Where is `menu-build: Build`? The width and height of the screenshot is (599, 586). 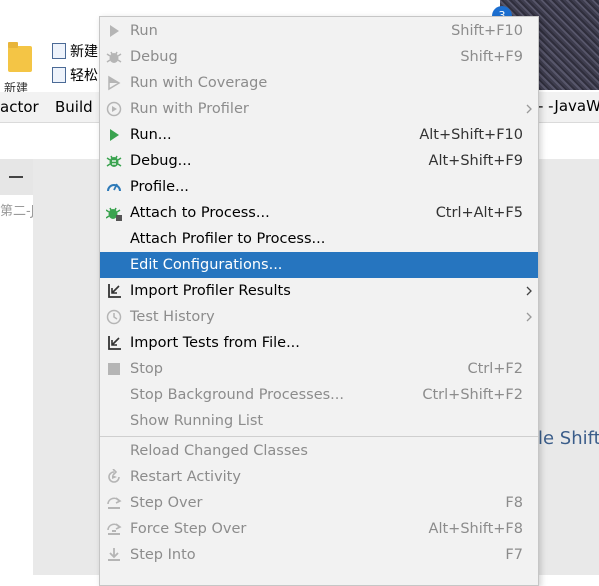 menu-build: Build is located at coordinates (74, 107).